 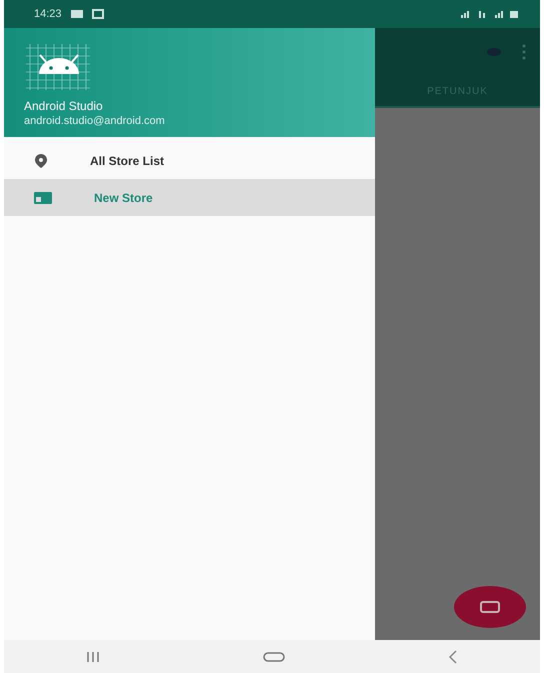 What do you see at coordinates (490, 607) in the screenshot?
I see `ticket-icon` at bounding box center [490, 607].